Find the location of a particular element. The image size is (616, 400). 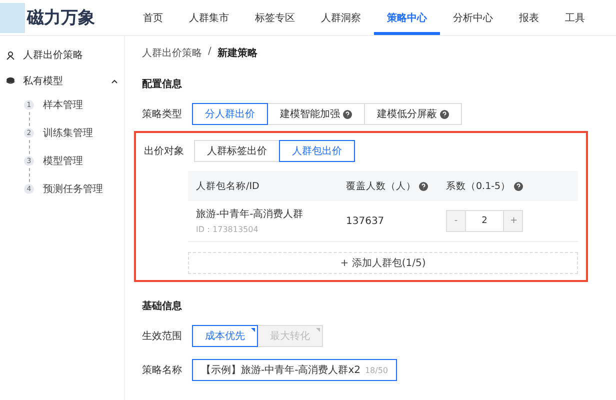

add-button: + 添加人群包(1/5) is located at coordinates (383, 263).